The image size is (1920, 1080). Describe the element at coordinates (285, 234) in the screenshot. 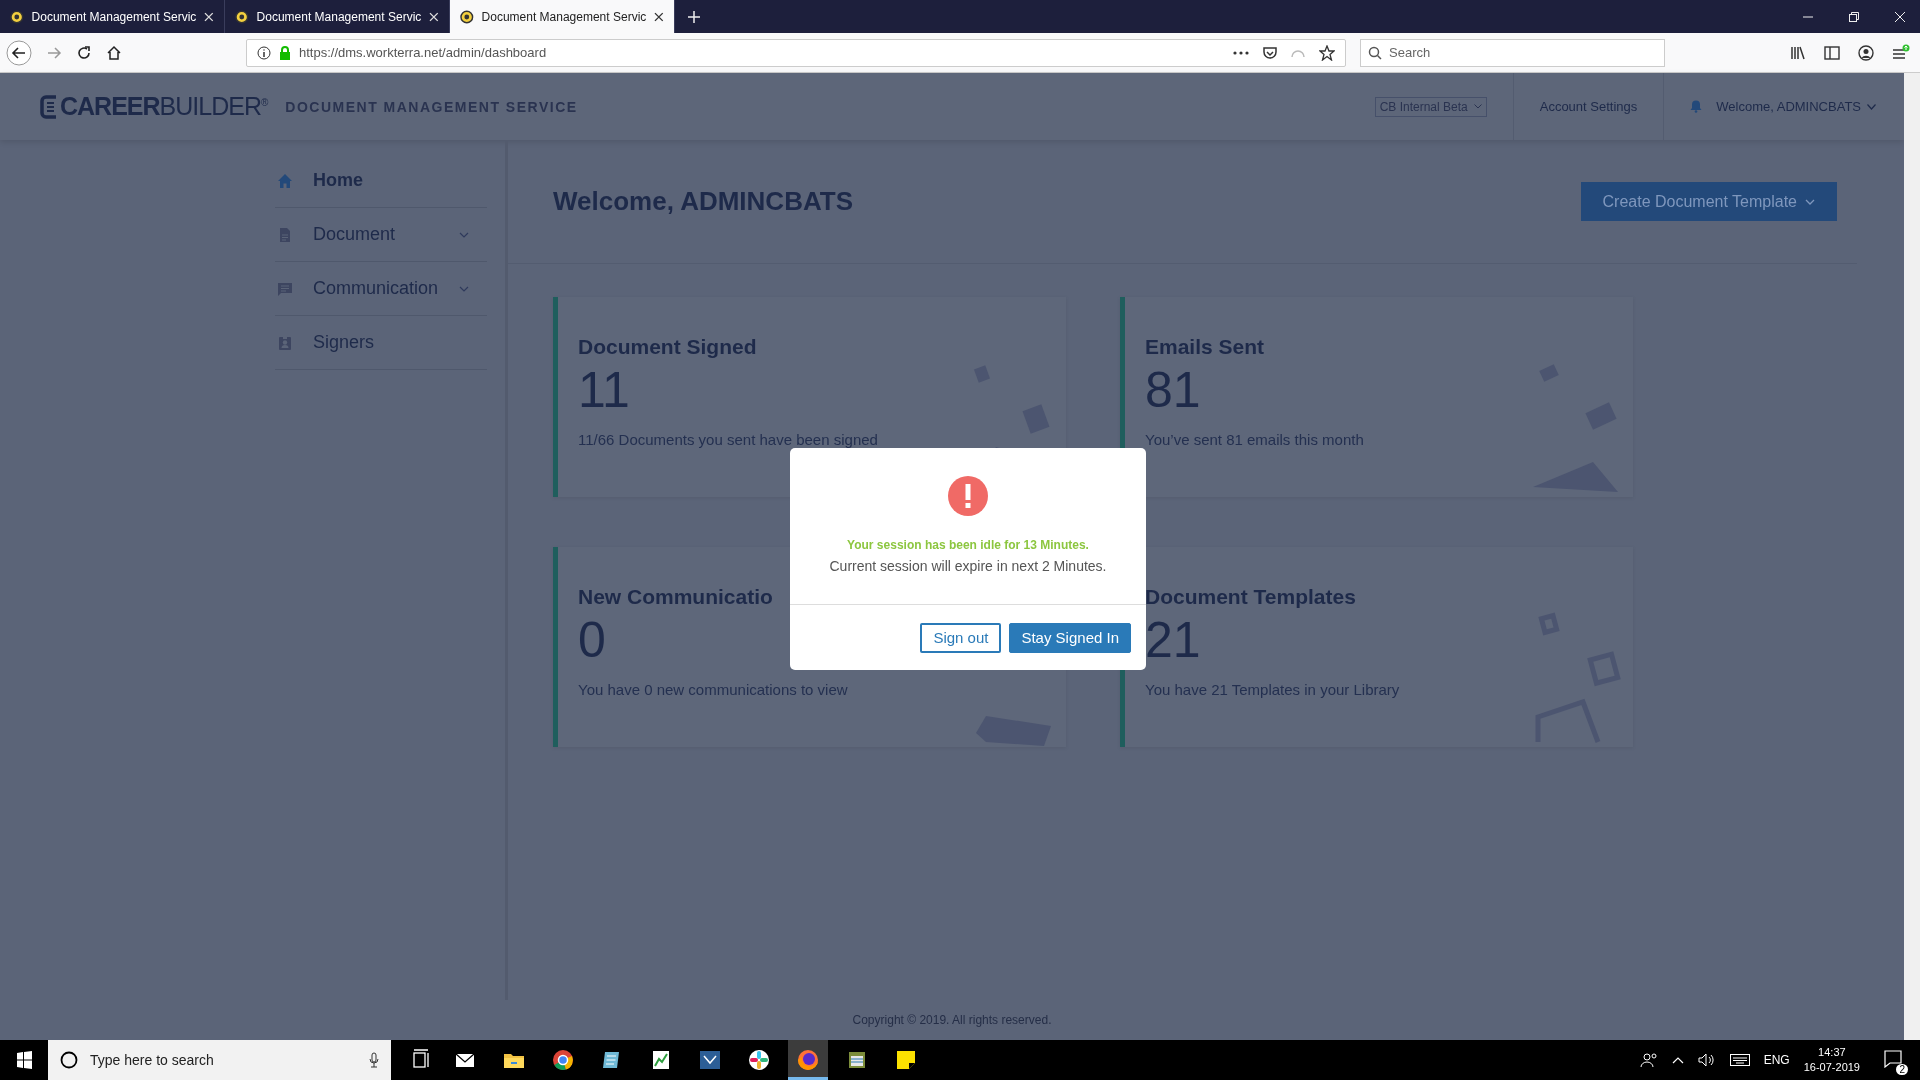

I see `document-icon` at that location.